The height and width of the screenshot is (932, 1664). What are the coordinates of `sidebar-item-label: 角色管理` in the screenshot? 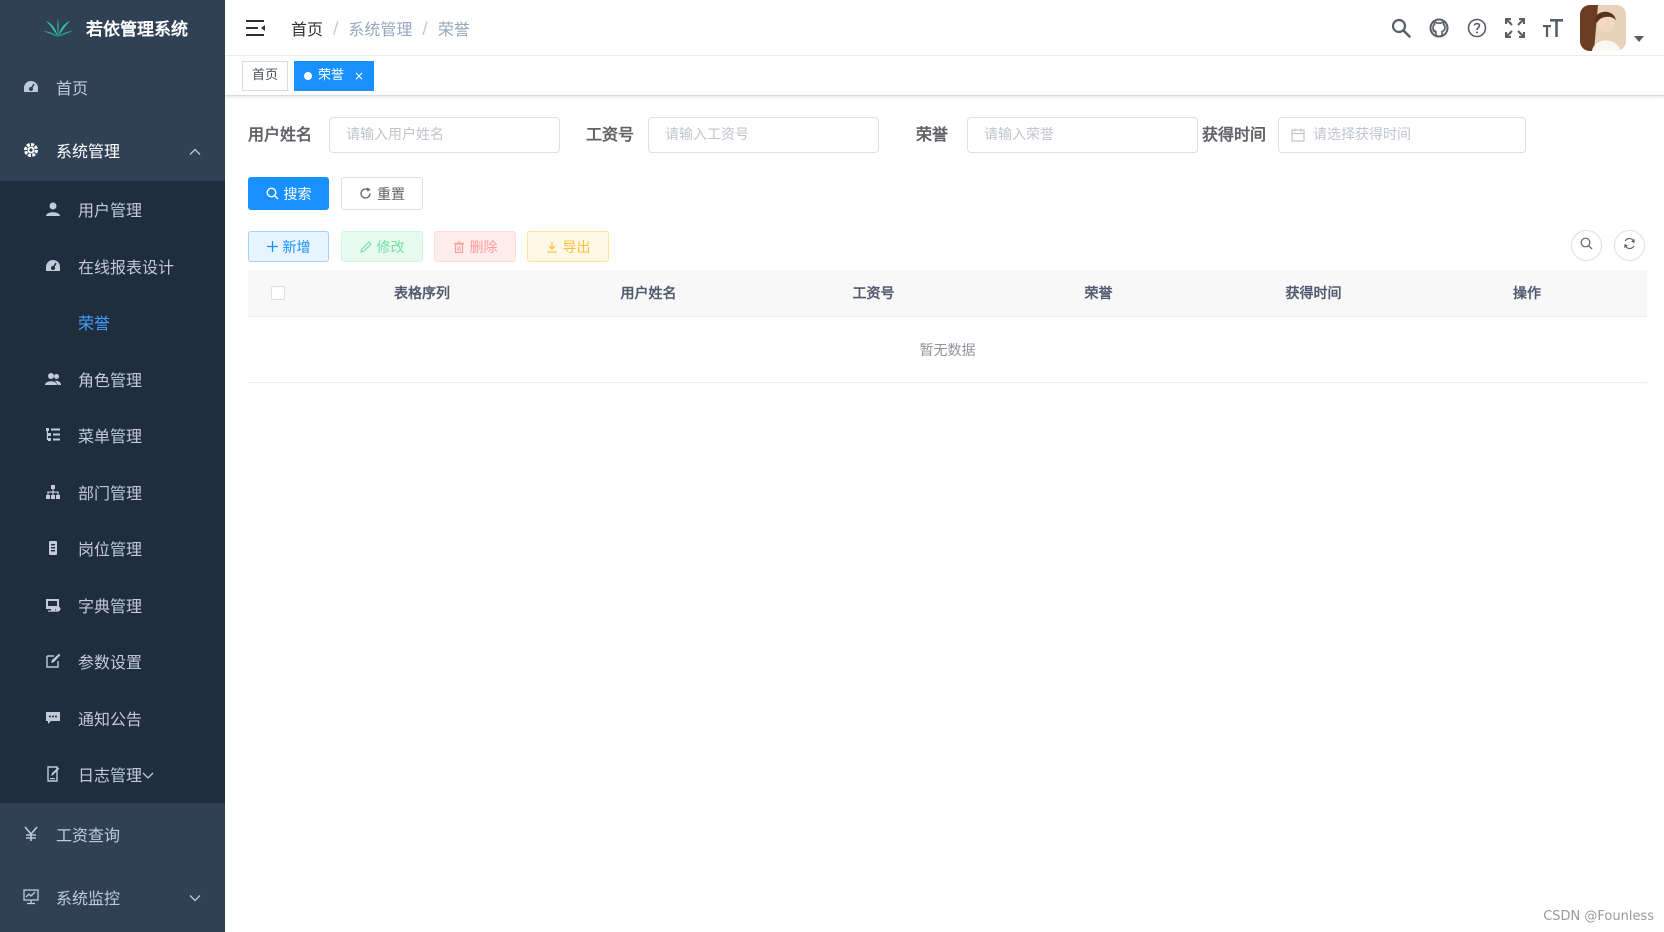 It's located at (110, 380).